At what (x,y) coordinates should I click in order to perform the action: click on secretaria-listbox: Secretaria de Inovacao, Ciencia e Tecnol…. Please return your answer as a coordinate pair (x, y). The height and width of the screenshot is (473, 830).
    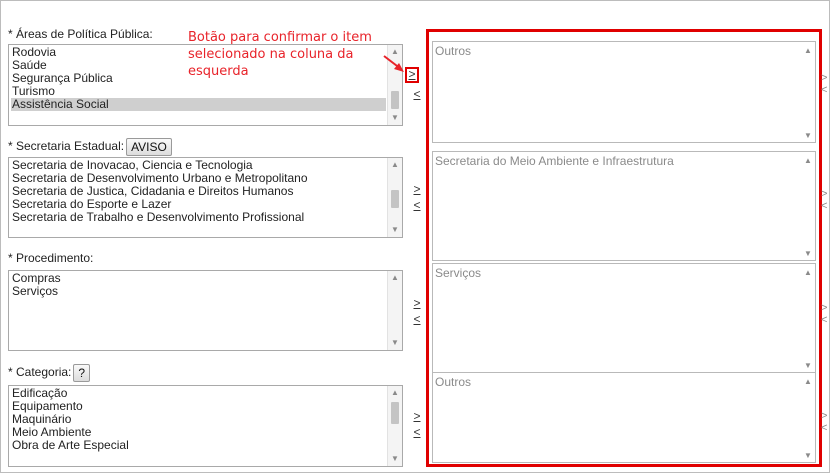
    Looking at the image, I should click on (205, 197).